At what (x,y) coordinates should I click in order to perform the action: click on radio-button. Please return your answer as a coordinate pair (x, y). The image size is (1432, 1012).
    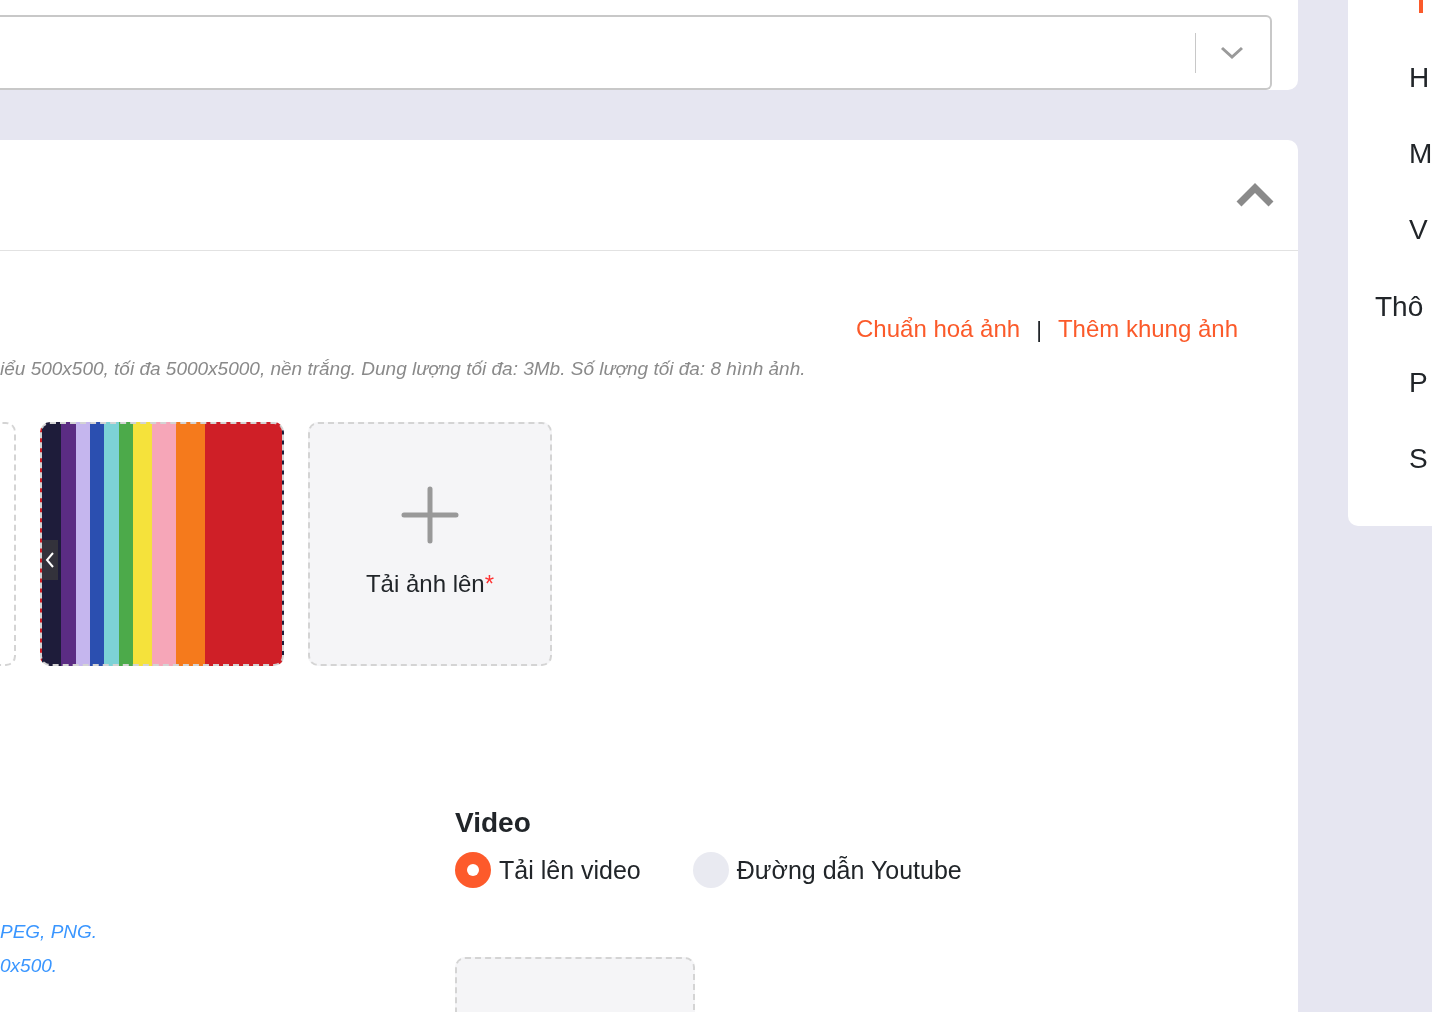
    Looking at the image, I should click on (473, 870).